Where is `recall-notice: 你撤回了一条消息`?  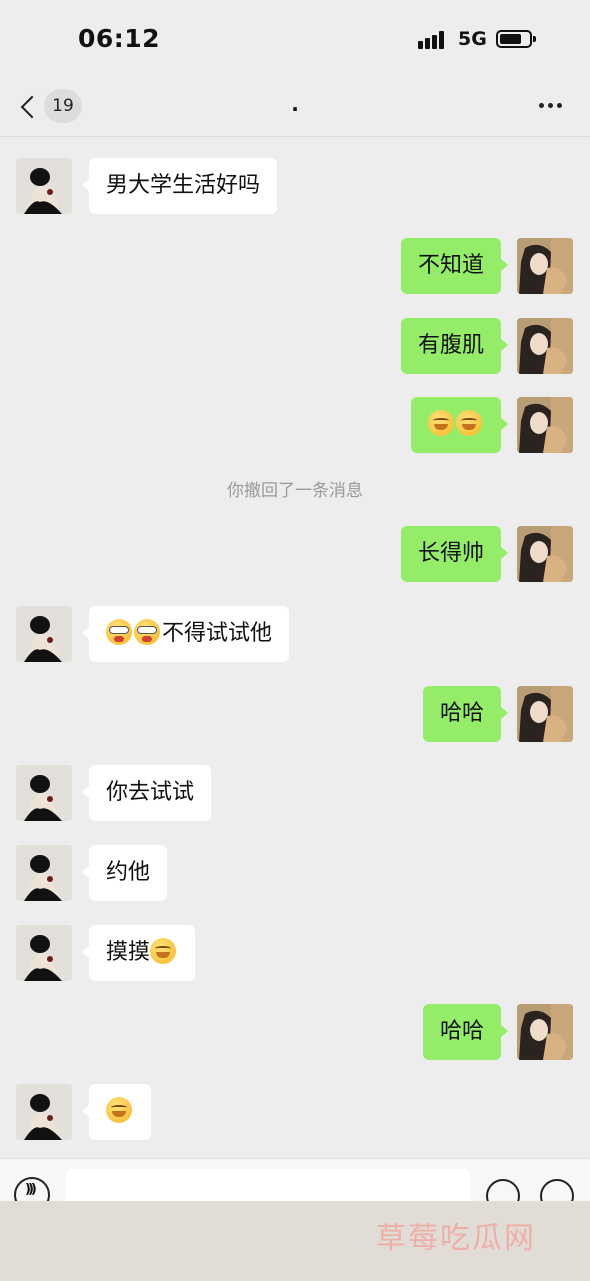 recall-notice: 你撤回了一条消息 is located at coordinates (295, 491).